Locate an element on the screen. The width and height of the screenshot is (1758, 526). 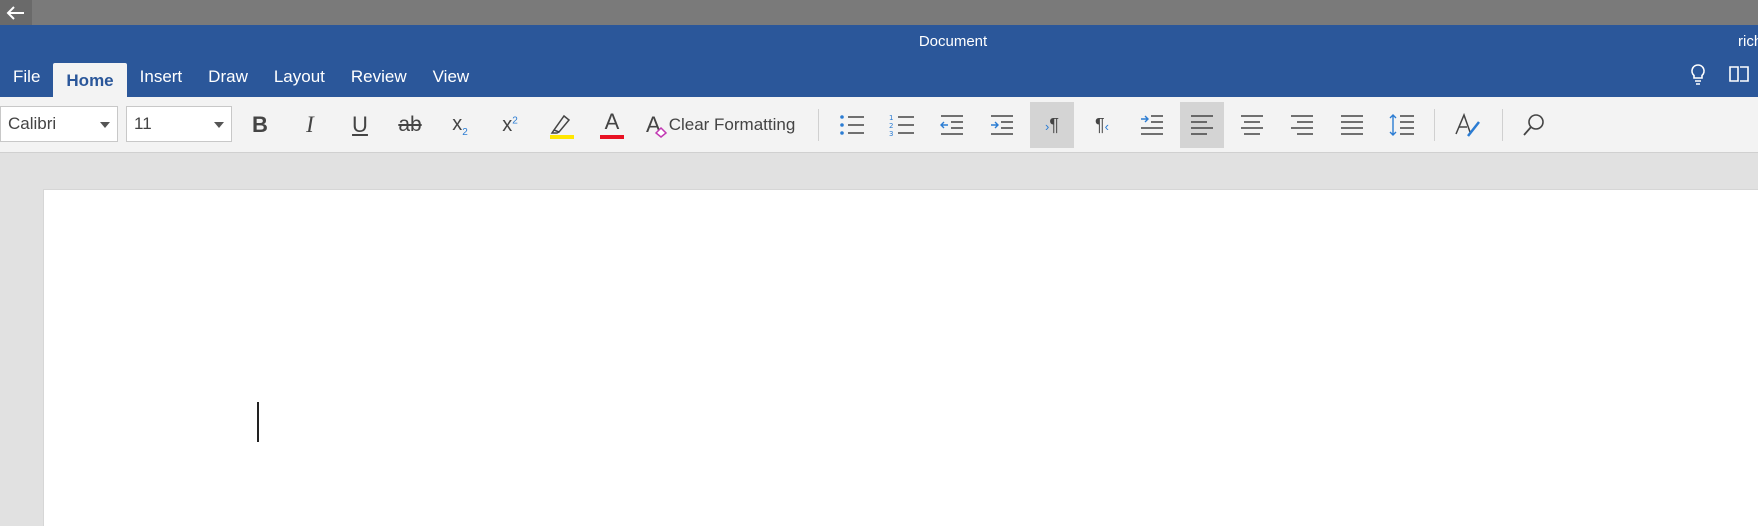
font-name-value: Calibri is located at coordinates (32, 123).